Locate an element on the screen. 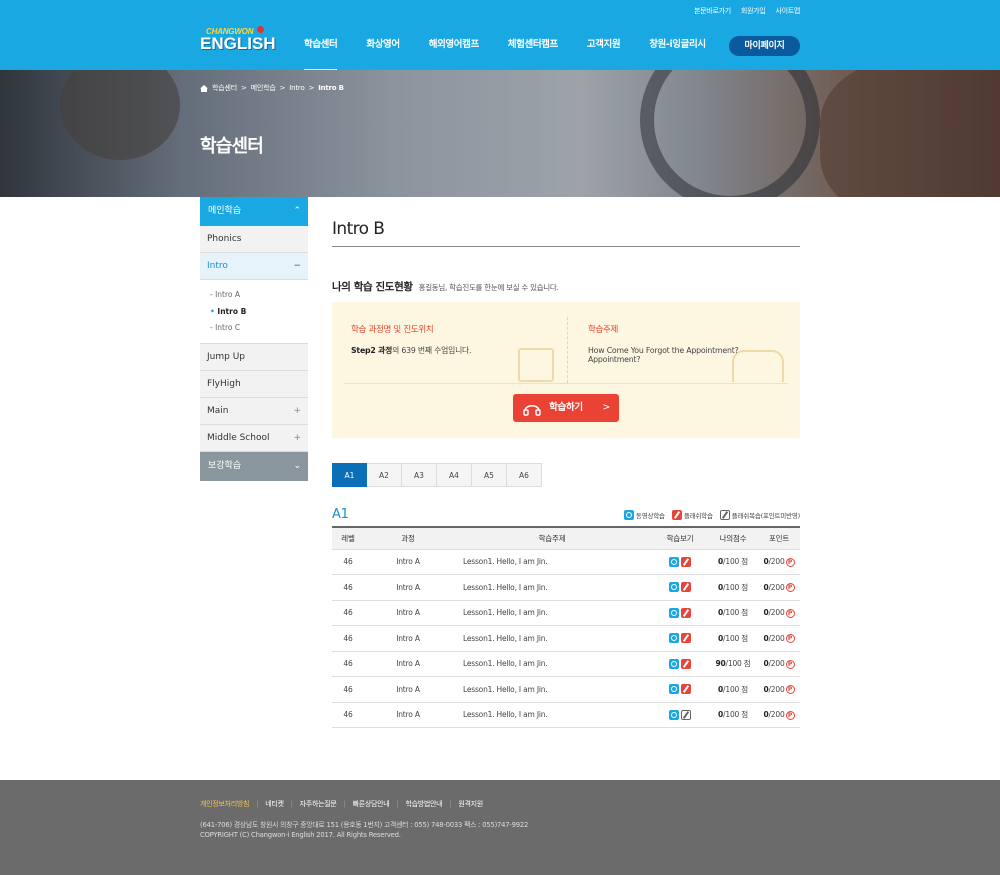  chevron-down-icon: ⌄ is located at coordinates (297, 465).